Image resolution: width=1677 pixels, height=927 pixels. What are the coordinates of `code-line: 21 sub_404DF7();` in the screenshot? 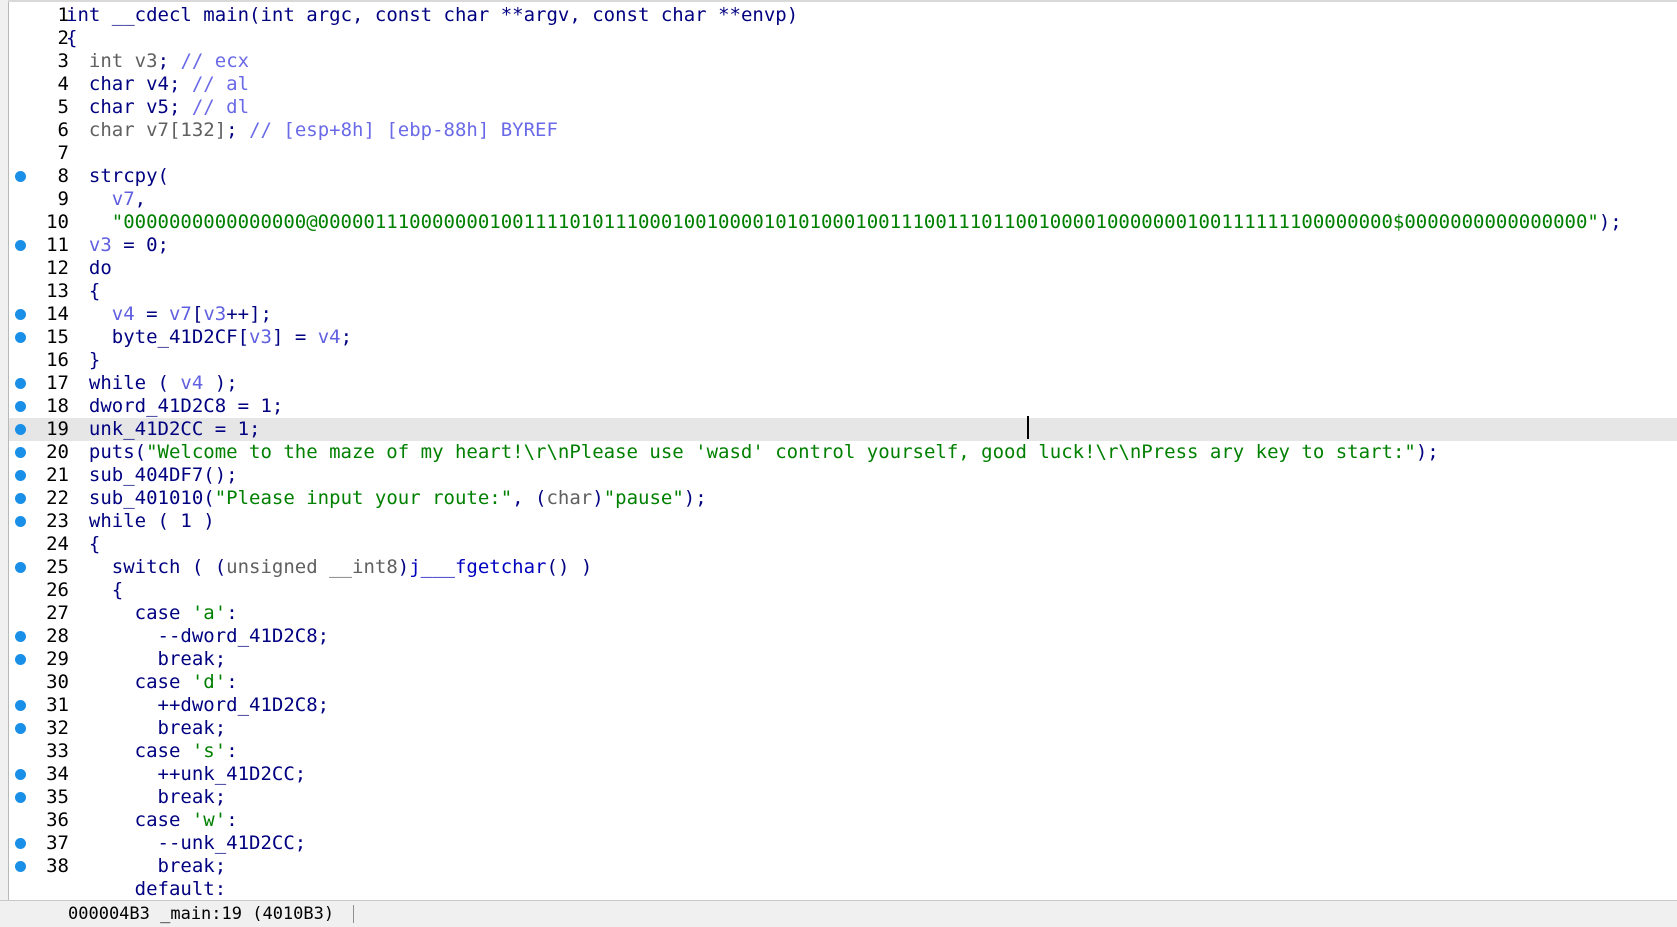 It's located at (843, 475).